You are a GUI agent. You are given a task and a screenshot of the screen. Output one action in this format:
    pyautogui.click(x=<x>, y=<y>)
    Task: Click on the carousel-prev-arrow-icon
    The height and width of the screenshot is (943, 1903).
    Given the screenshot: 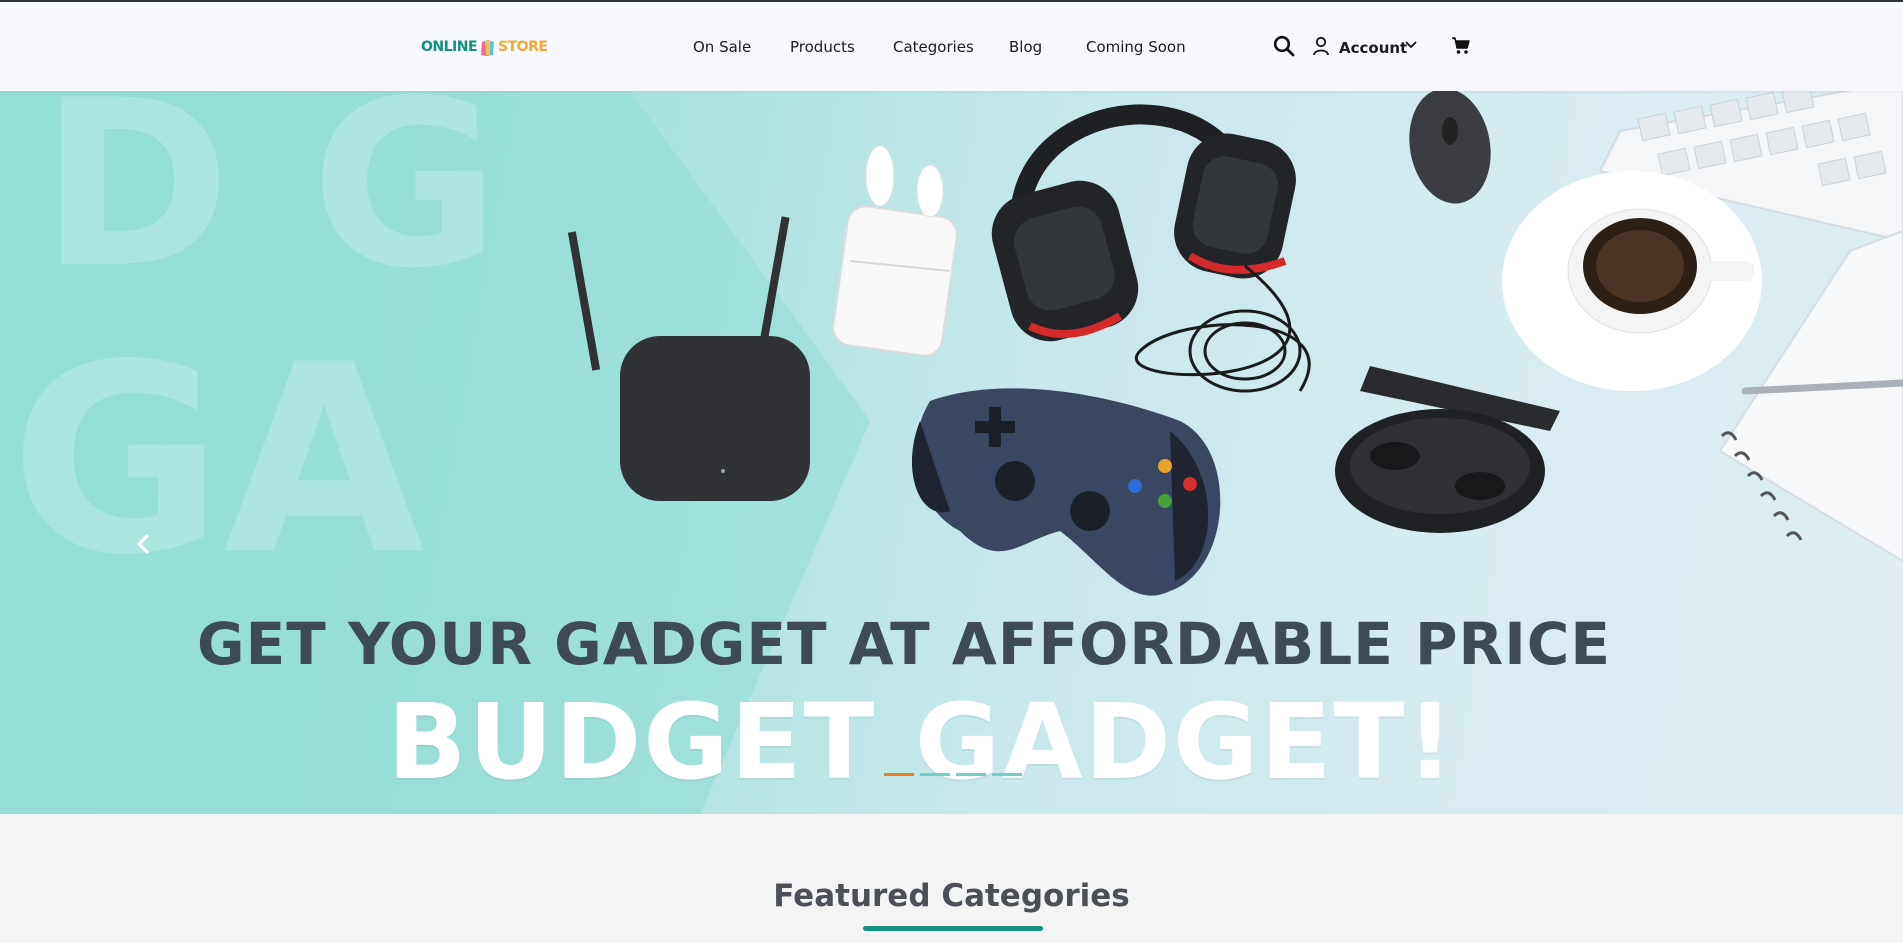 What is the action you would take?
    pyautogui.click(x=144, y=544)
    